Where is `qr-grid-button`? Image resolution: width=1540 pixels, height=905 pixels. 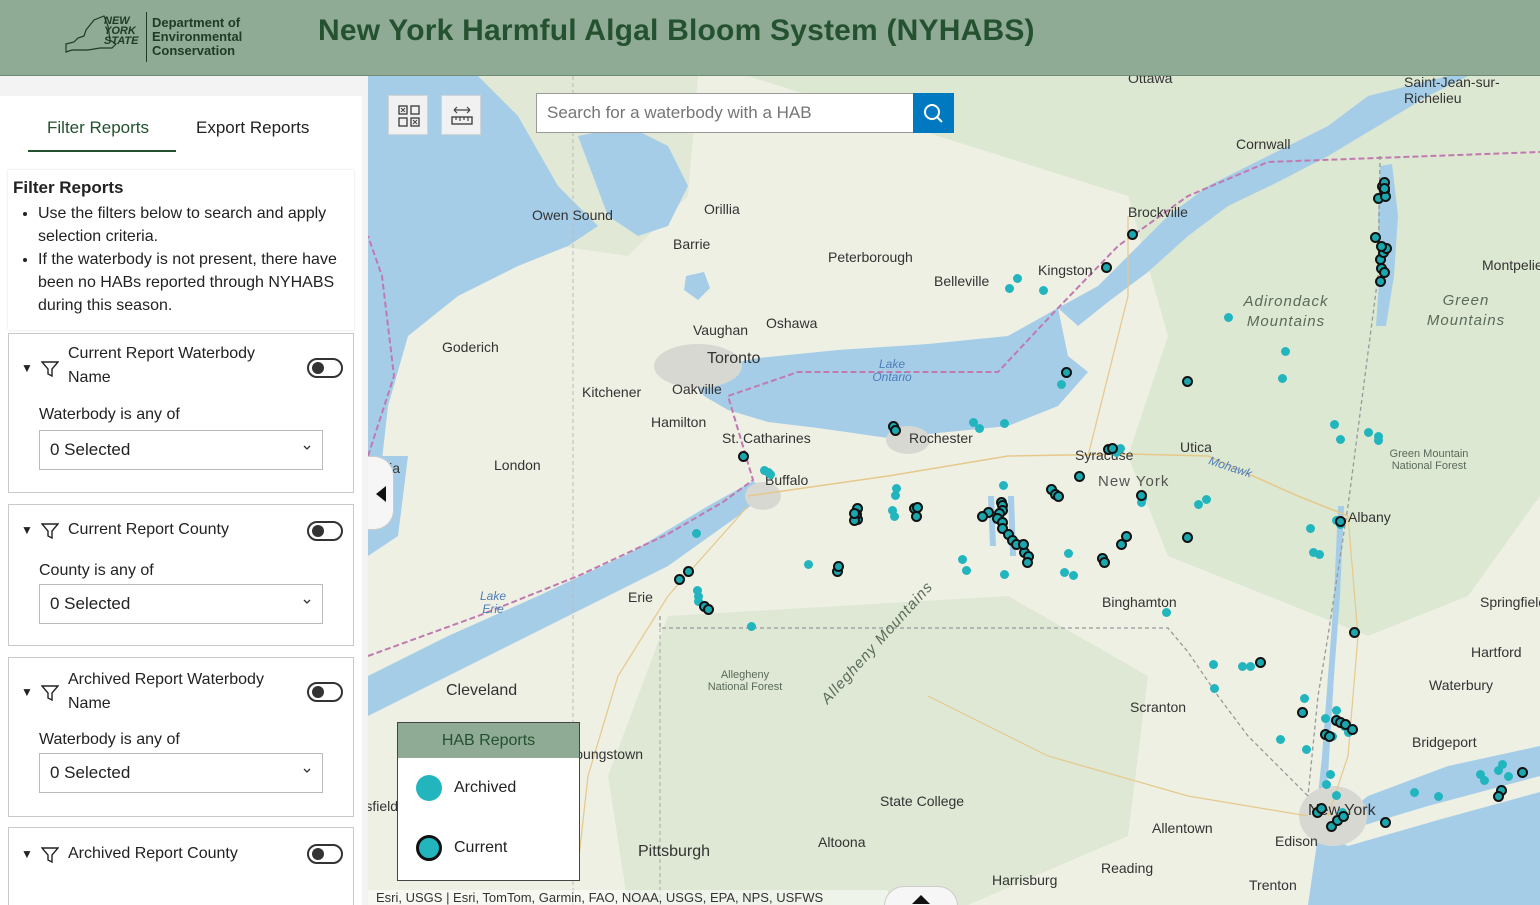
qr-grid-button is located at coordinates (408, 115).